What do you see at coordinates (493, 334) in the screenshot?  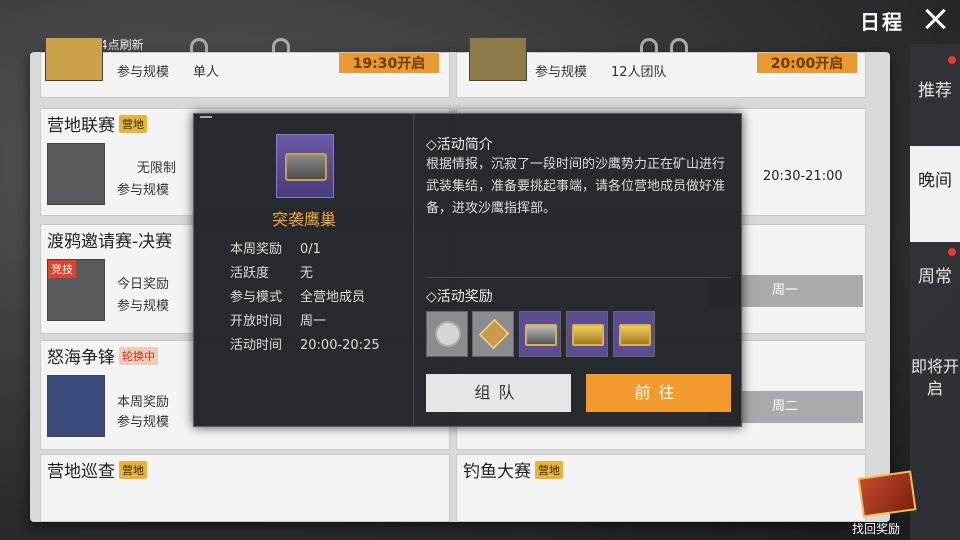 I see `camp-badge-icon` at bounding box center [493, 334].